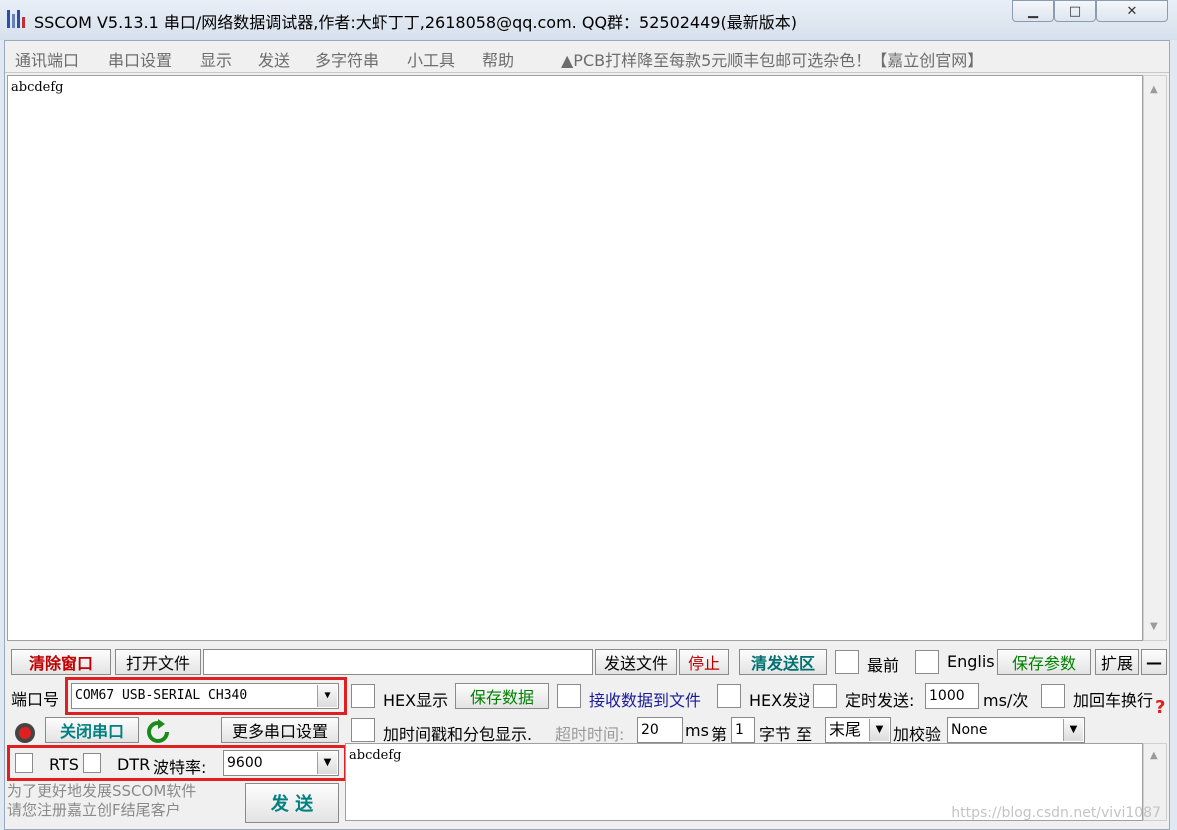 The width and height of the screenshot is (1177, 830). I want to click on save-params-button: 保存参数, so click(1044, 662).